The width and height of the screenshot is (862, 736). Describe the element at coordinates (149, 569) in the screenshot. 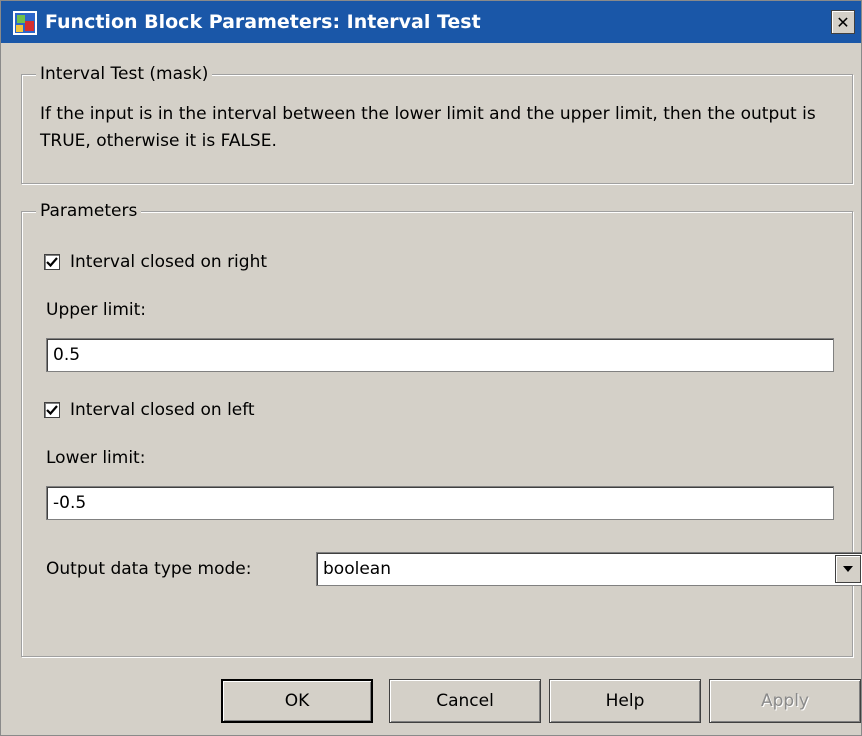

I see `output-mode-label: Output data type mode:` at that location.